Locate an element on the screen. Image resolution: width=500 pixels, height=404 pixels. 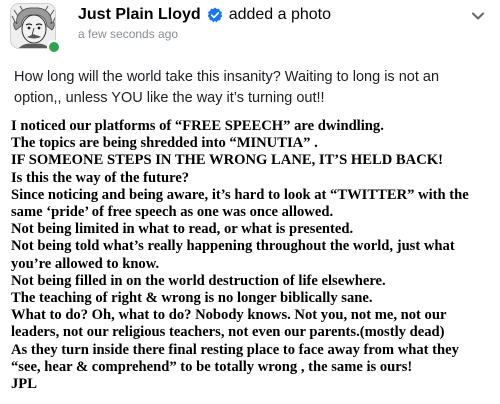
post-text-line: Is this the way of the future? is located at coordinates (100, 177).